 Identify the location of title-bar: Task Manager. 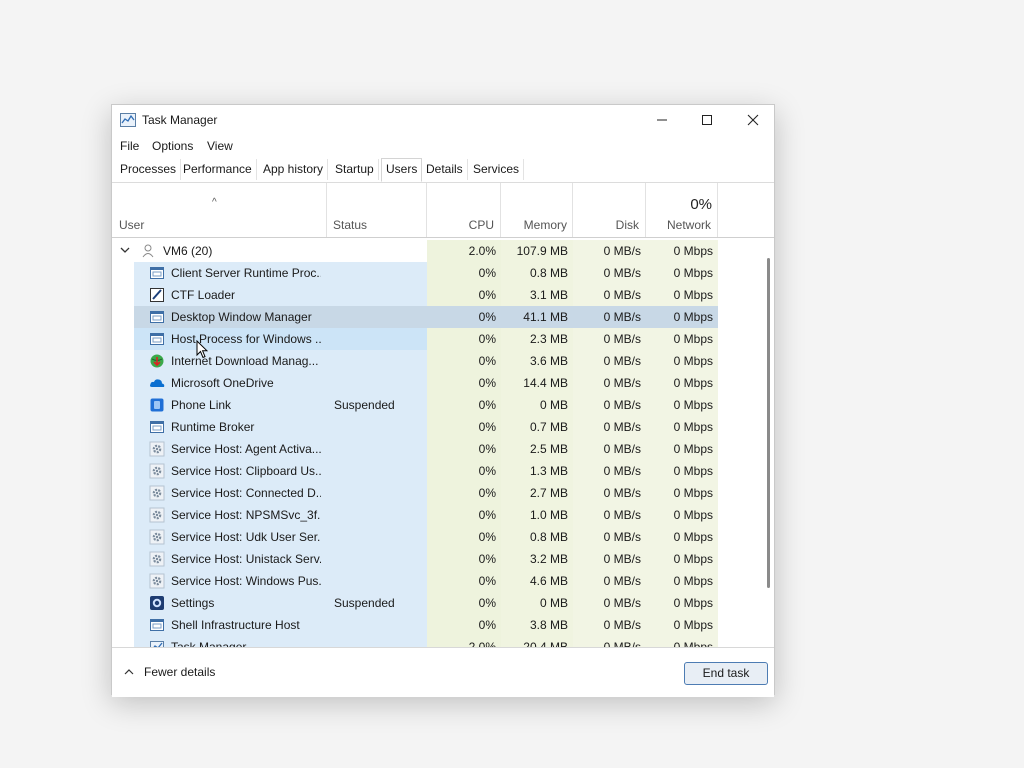
(443, 120).